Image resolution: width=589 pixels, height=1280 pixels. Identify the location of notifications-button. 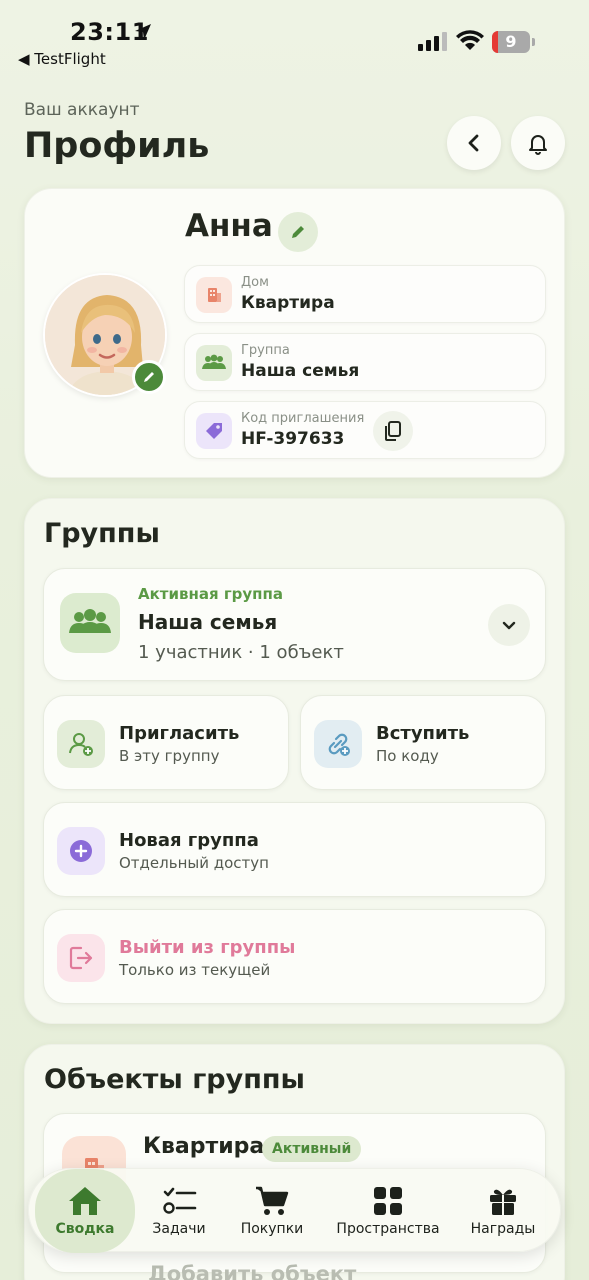
(538, 143).